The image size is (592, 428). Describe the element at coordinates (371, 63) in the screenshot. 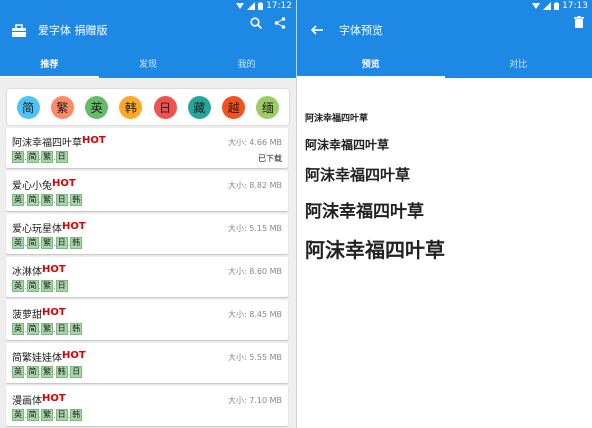

I see `tab-preview: 预览` at that location.